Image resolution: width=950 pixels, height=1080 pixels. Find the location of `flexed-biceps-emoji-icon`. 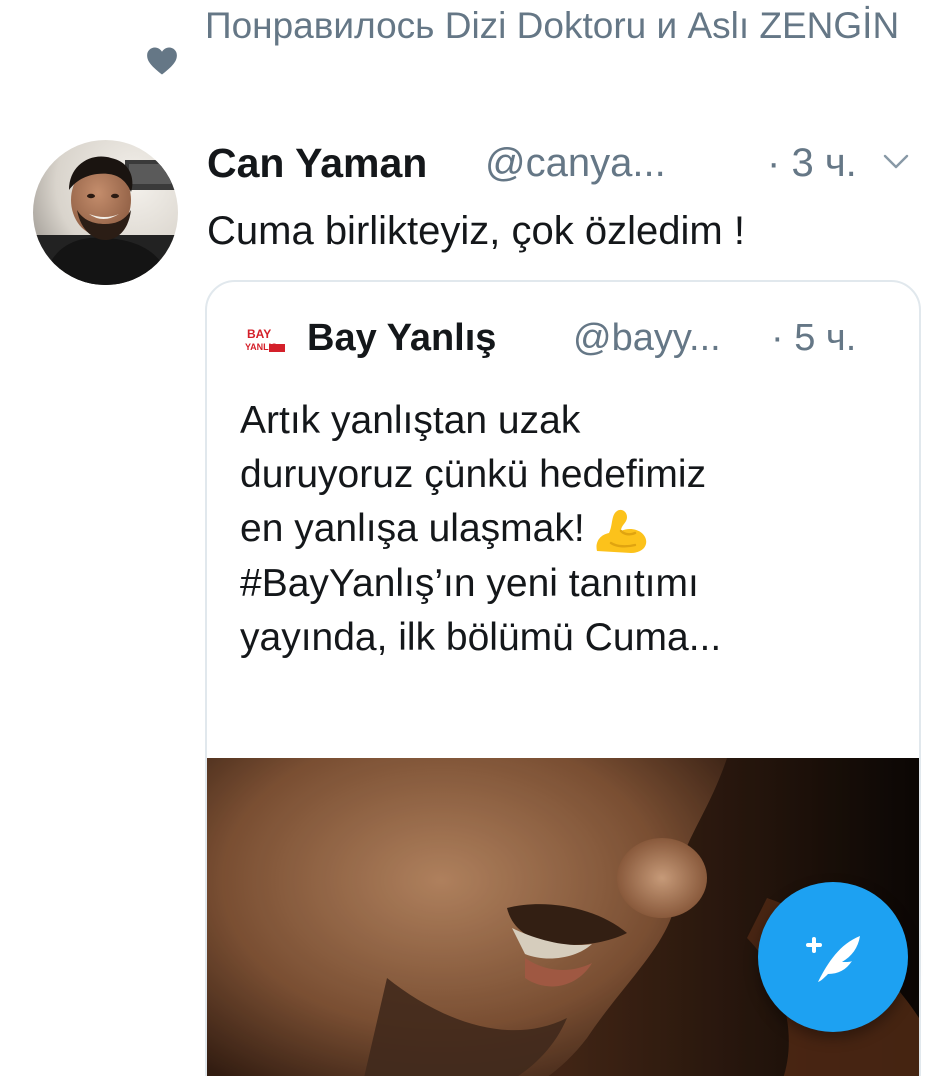

flexed-biceps-emoji-icon is located at coordinates (621, 531).